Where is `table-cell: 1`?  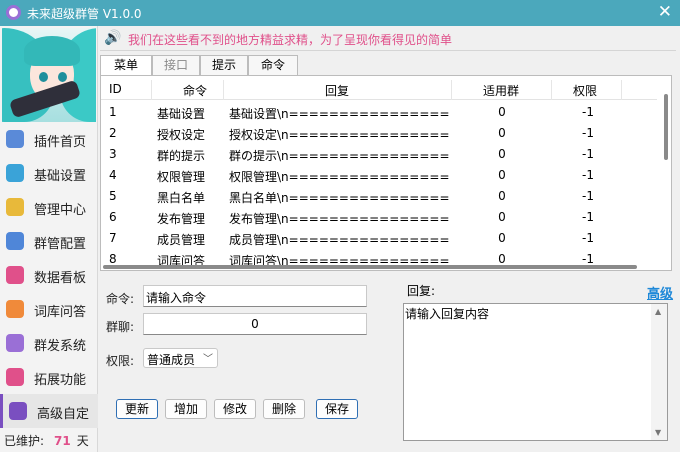 table-cell: 1 is located at coordinates (113, 112).